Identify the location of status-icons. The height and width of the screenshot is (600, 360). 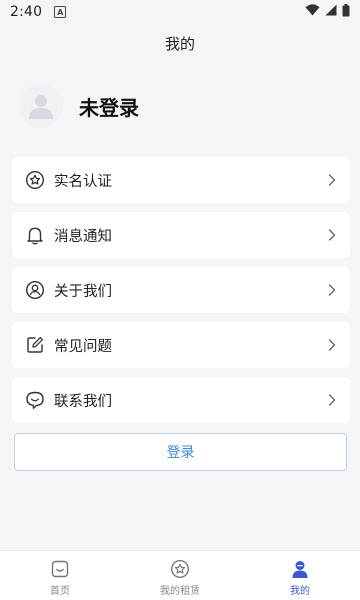
(327, 12).